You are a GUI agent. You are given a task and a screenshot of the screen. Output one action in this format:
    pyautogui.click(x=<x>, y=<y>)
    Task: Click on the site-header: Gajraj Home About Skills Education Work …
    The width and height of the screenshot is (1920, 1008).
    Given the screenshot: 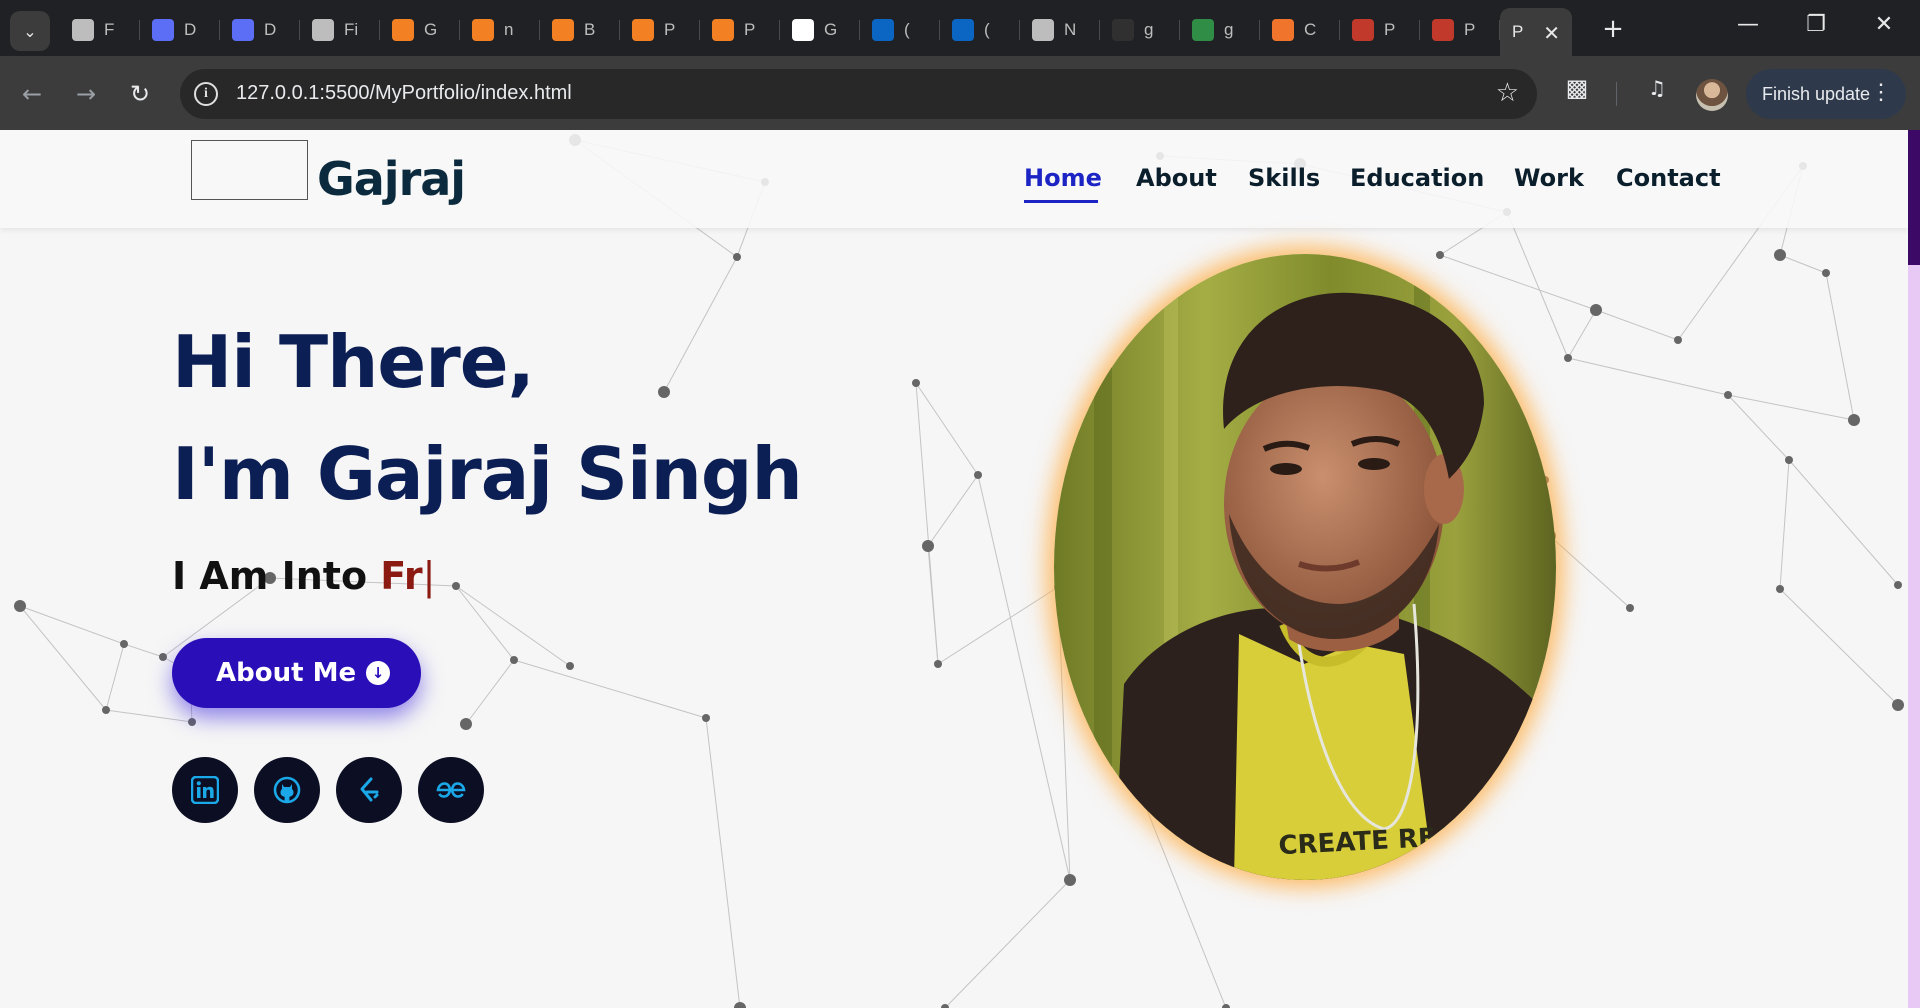 What is the action you would take?
    pyautogui.click(x=954, y=179)
    